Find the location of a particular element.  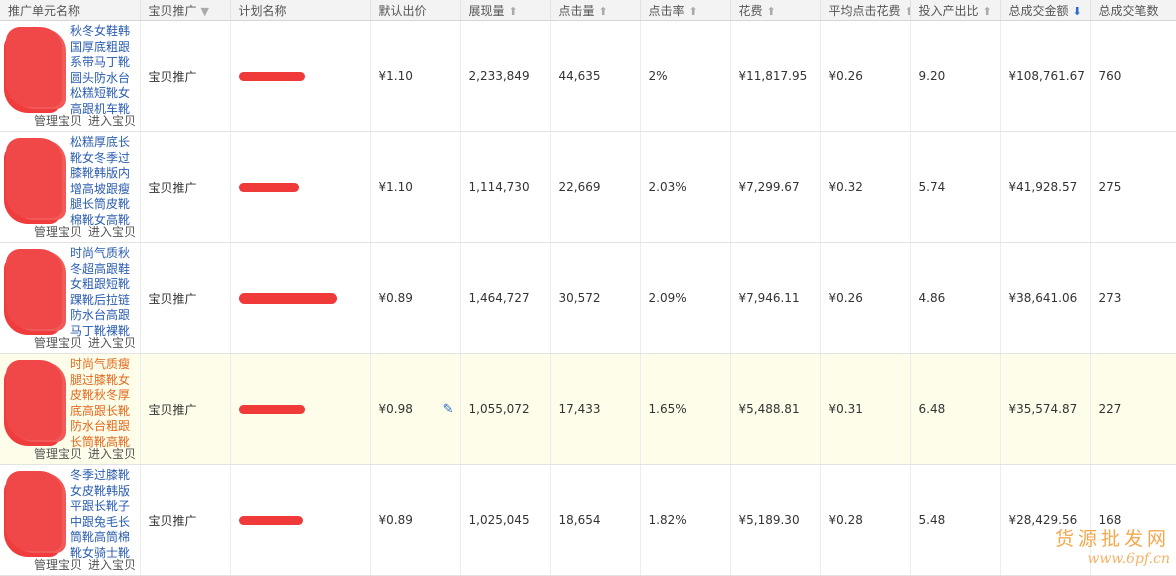

clicks-cell: 18,654 is located at coordinates (595, 520).